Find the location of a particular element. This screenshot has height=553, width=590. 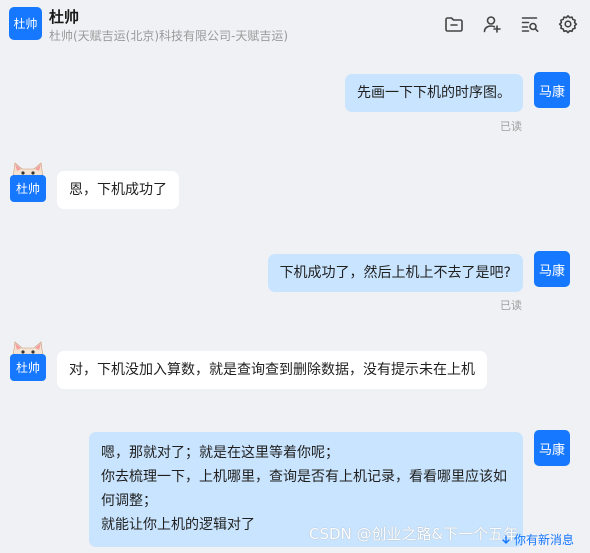

message-line: 何调整； is located at coordinates (129, 501).